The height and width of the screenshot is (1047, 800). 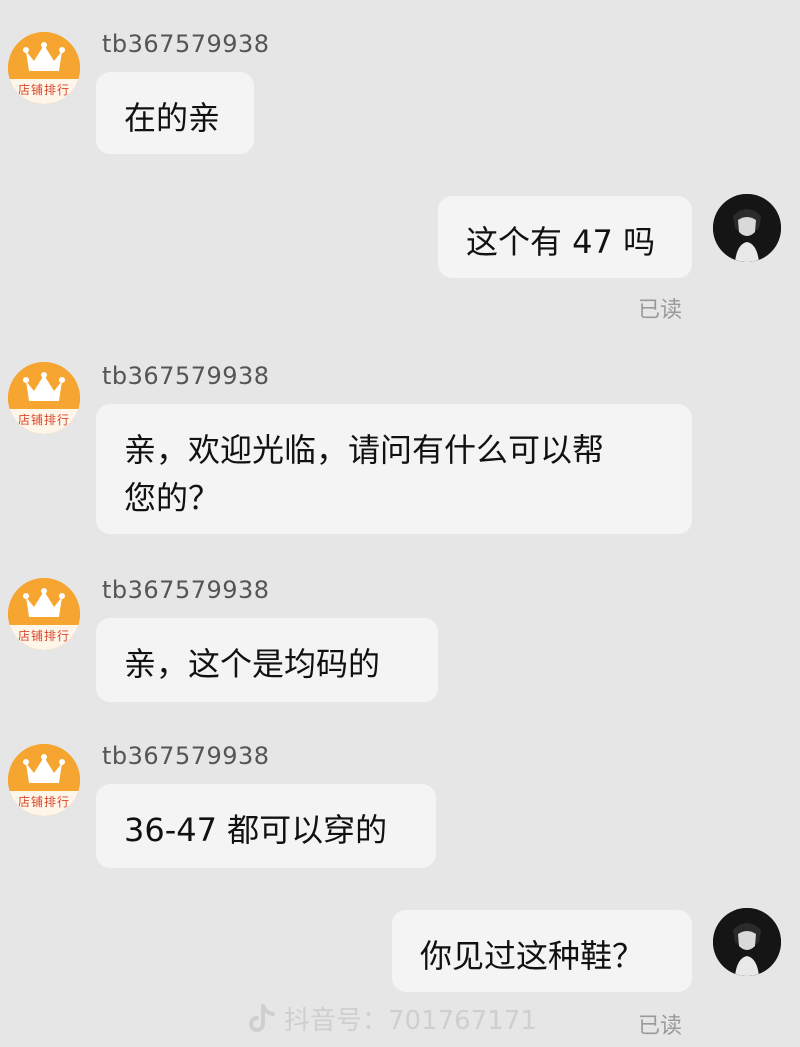 What do you see at coordinates (542, 951) in the screenshot?
I see `message-bubble: 你见过这种鞋？` at bounding box center [542, 951].